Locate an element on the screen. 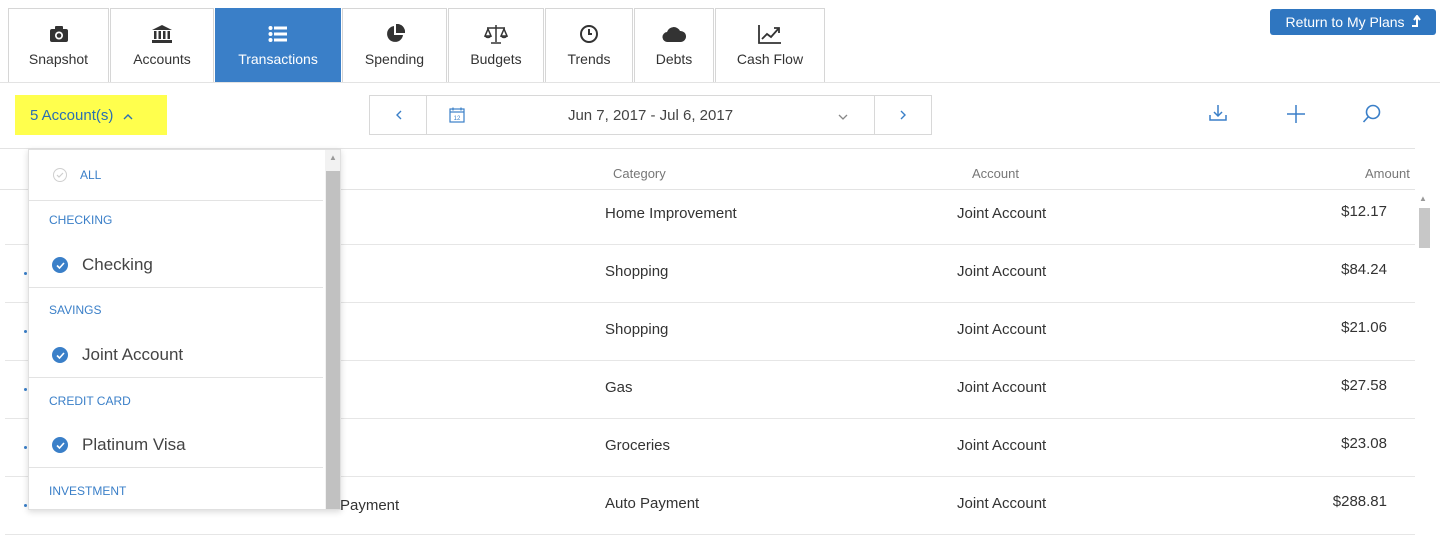 Image resolution: width=1440 pixels, height=535 pixels. row-amount: $21.06 is located at coordinates (1364, 327).